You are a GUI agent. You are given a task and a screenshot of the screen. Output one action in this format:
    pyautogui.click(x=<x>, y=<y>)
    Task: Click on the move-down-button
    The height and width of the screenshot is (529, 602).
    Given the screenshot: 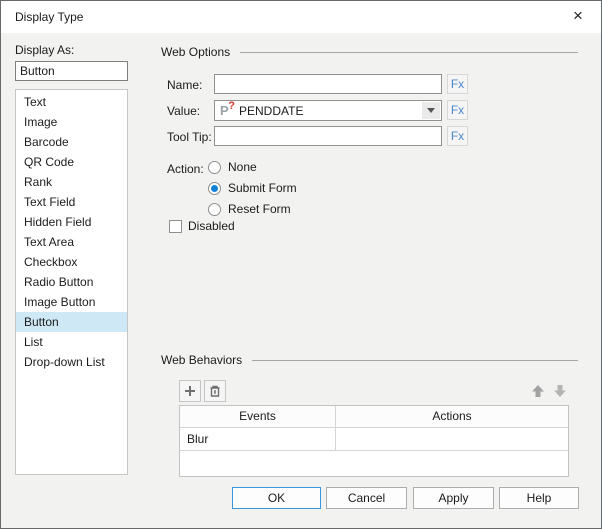 What is the action you would take?
    pyautogui.click(x=560, y=391)
    